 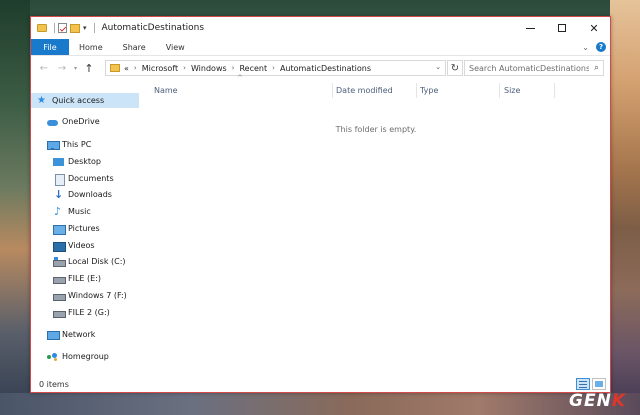 I want to click on large-icons-view-button, so click(x=599, y=384).